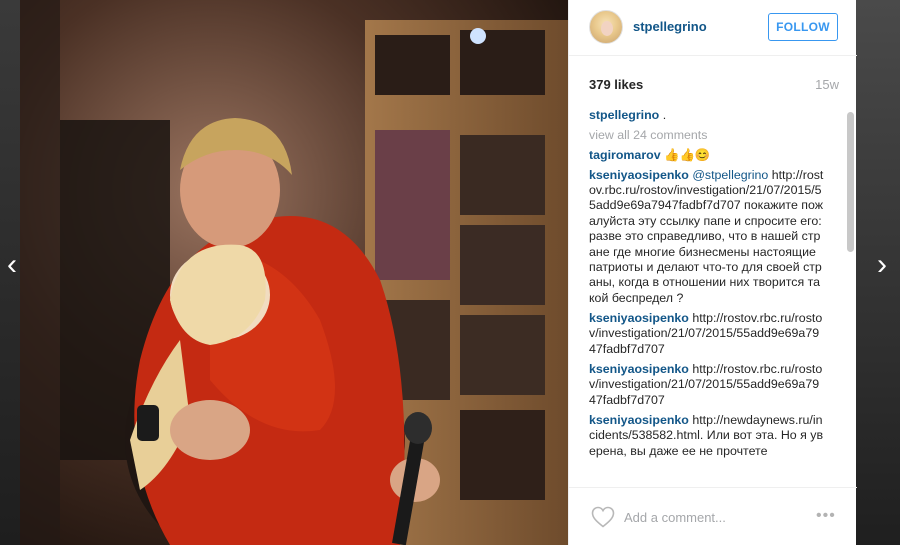 This screenshot has width=900, height=545. What do you see at coordinates (687, 154) in the screenshot?
I see `comment-text: 👍👍😊` at bounding box center [687, 154].